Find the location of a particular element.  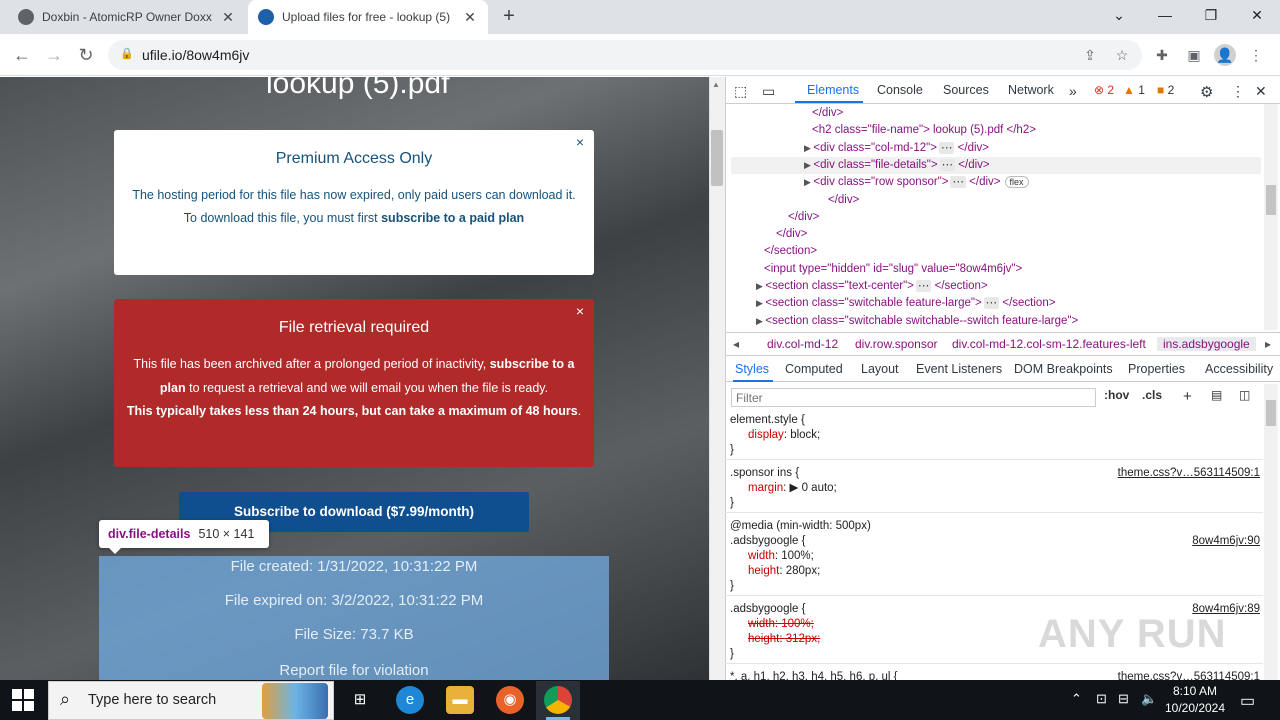

tab-elements: Elements is located at coordinates (833, 90).